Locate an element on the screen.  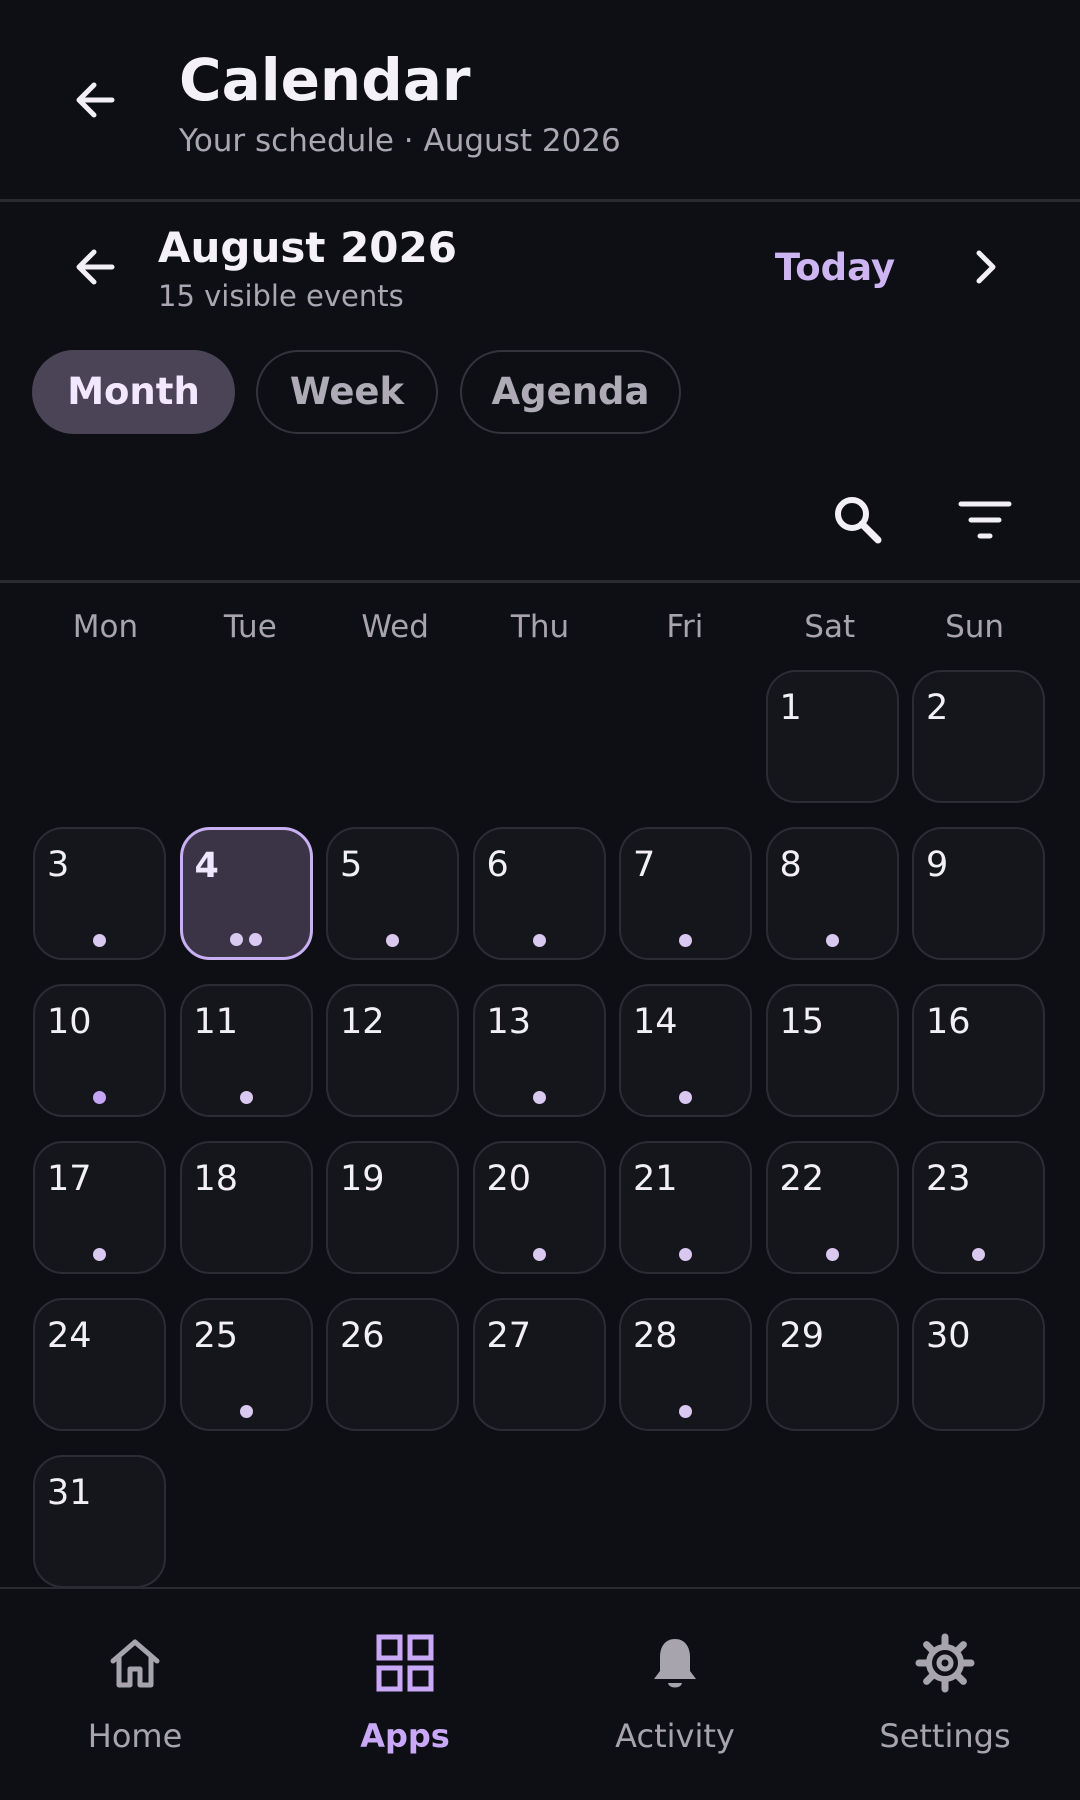
view-chip-week: Week is located at coordinates (347, 392).